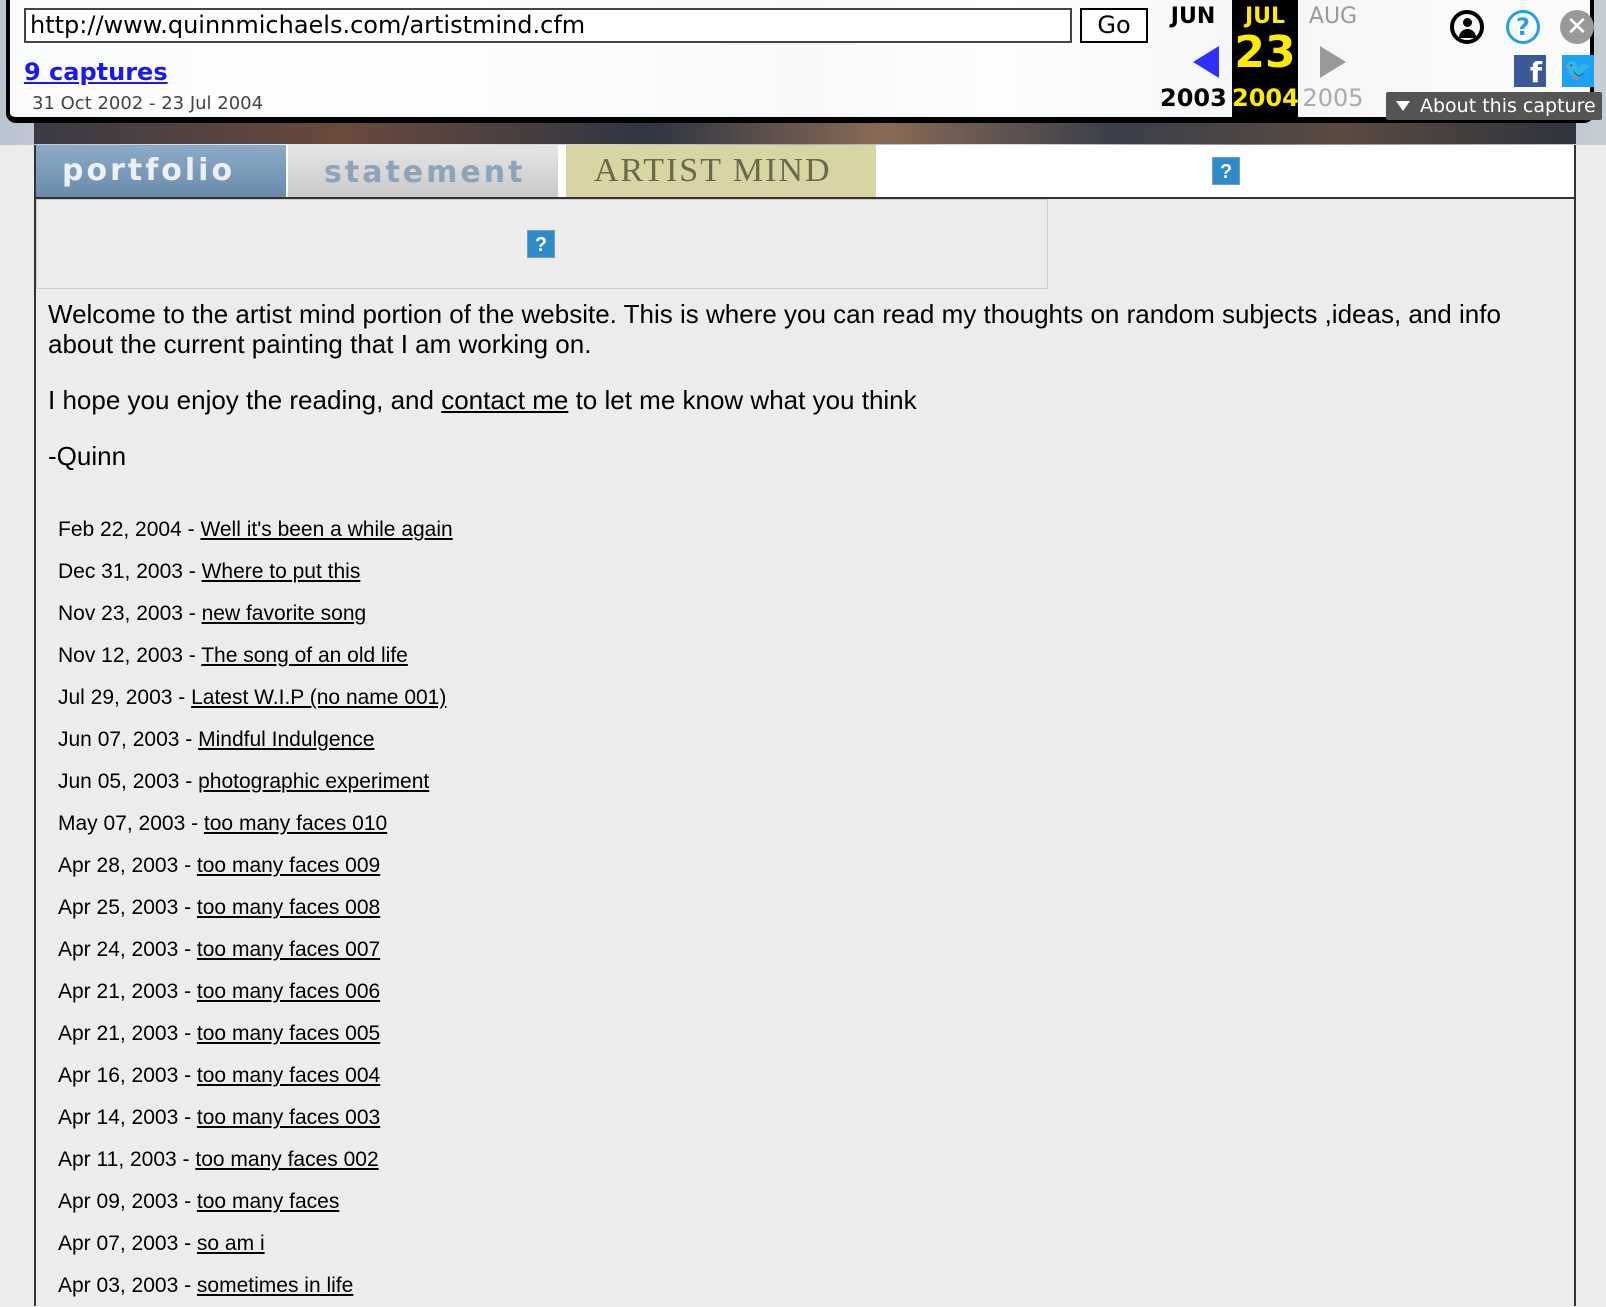 The width and height of the screenshot is (1606, 1307). Describe the element at coordinates (1333, 62) in the screenshot. I see `next-capture-arrow-icon` at that location.